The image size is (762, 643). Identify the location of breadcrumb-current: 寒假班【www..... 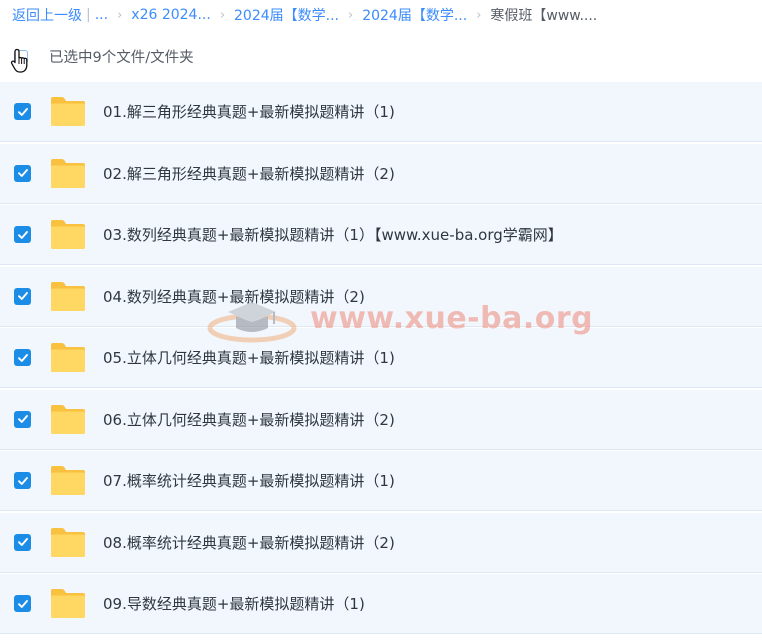
(544, 16).